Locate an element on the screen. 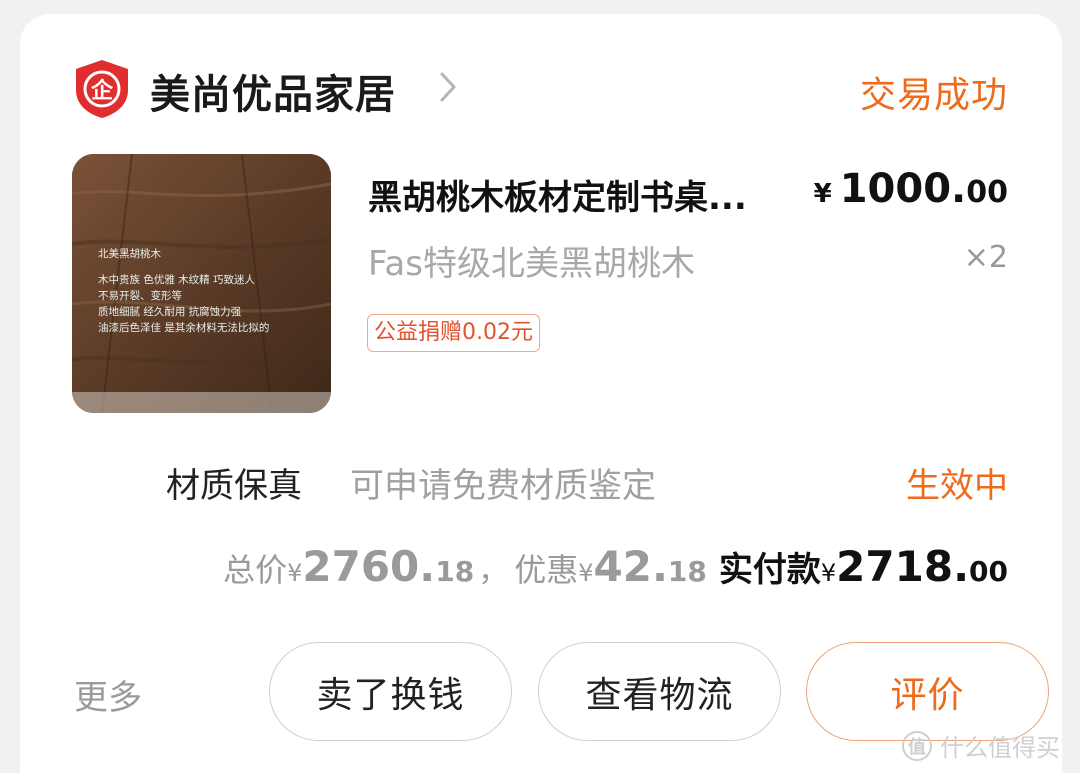 The width and height of the screenshot is (1080, 773). paid-integer: 2718. is located at coordinates (903, 566).